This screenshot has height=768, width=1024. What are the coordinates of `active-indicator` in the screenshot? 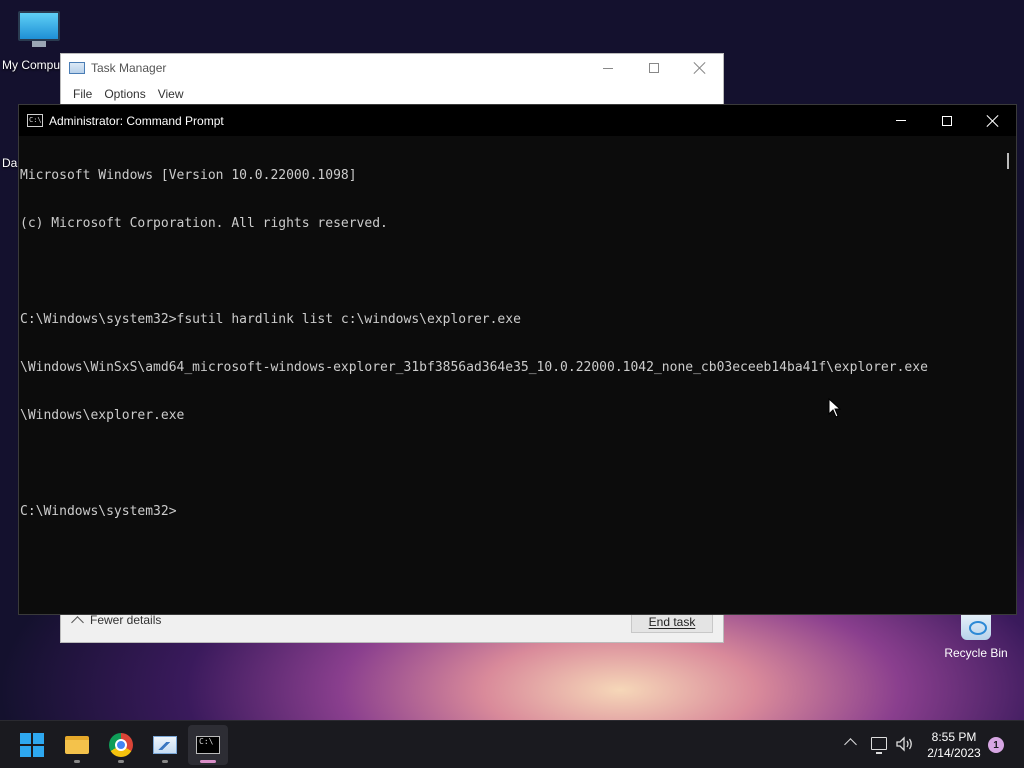 It's located at (208, 761).